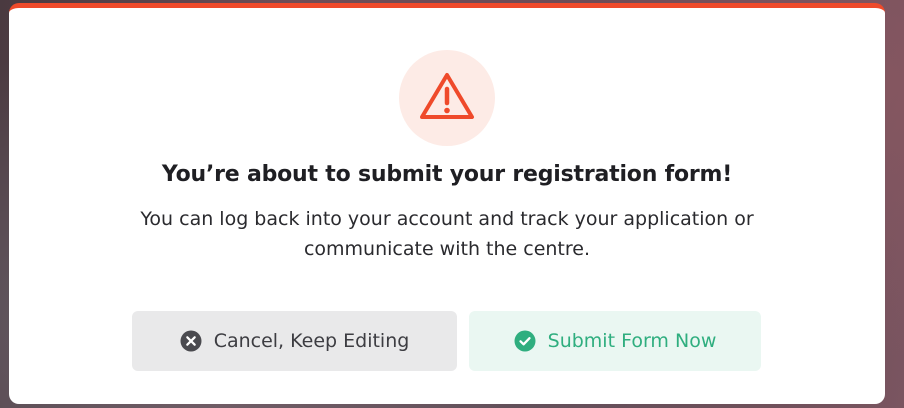 The image size is (904, 408). I want to click on cancel-keep-editing-button: Cancel, Keep Editing, so click(294, 341).